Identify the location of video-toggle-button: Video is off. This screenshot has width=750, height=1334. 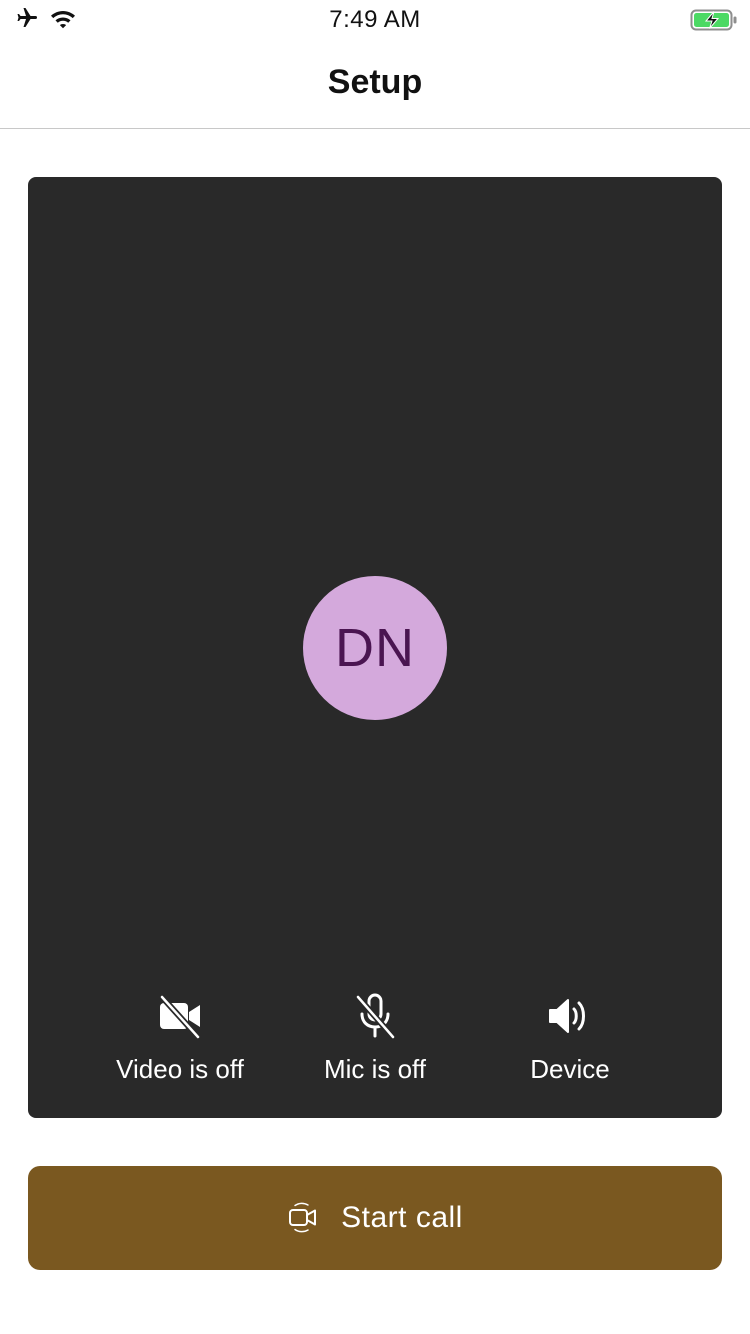
(180, 1038).